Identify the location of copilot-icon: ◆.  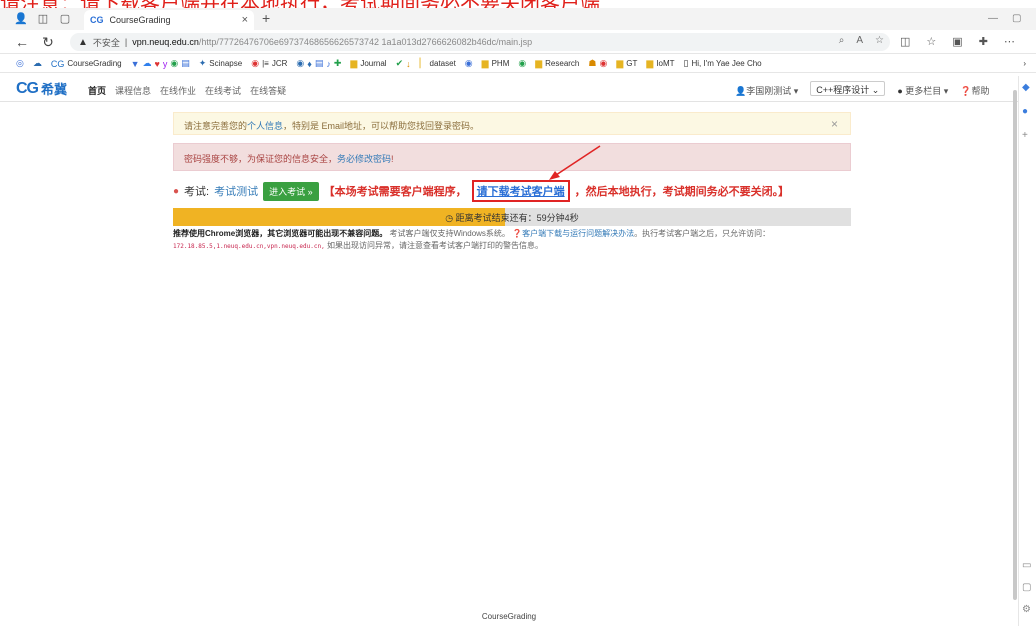
(1026, 87).